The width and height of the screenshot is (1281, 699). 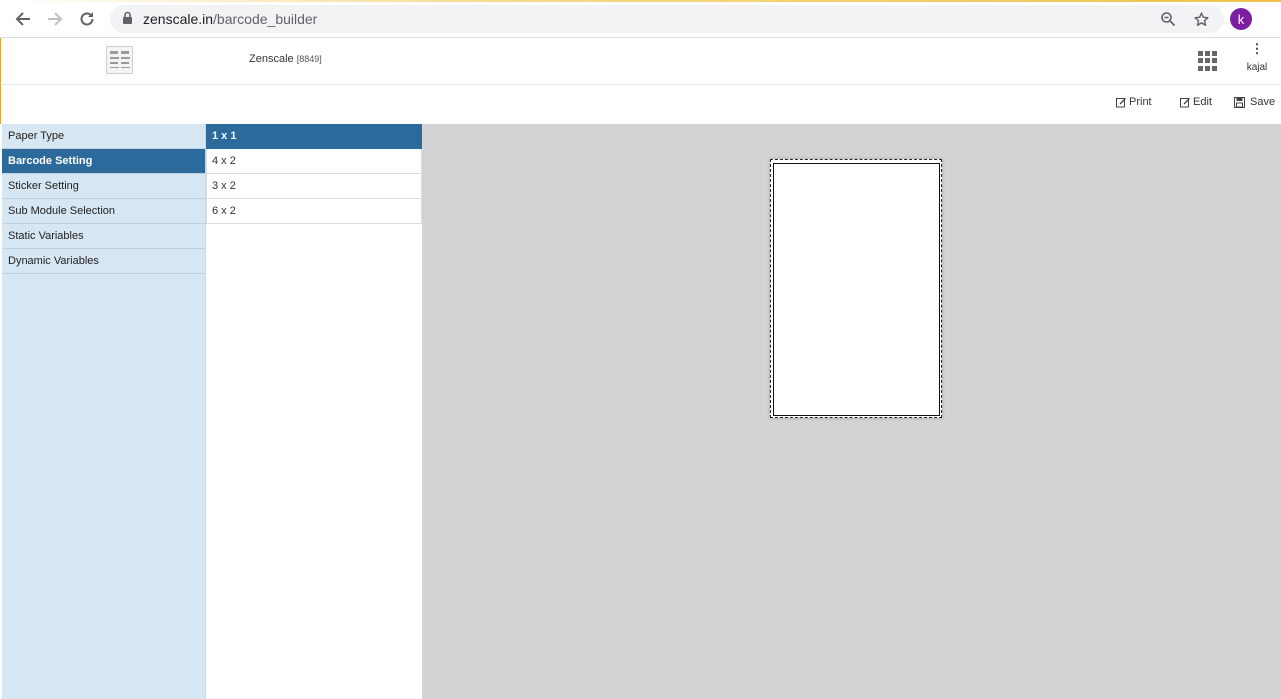 I want to click on profile-avatar: k, so click(x=1241, y=19).